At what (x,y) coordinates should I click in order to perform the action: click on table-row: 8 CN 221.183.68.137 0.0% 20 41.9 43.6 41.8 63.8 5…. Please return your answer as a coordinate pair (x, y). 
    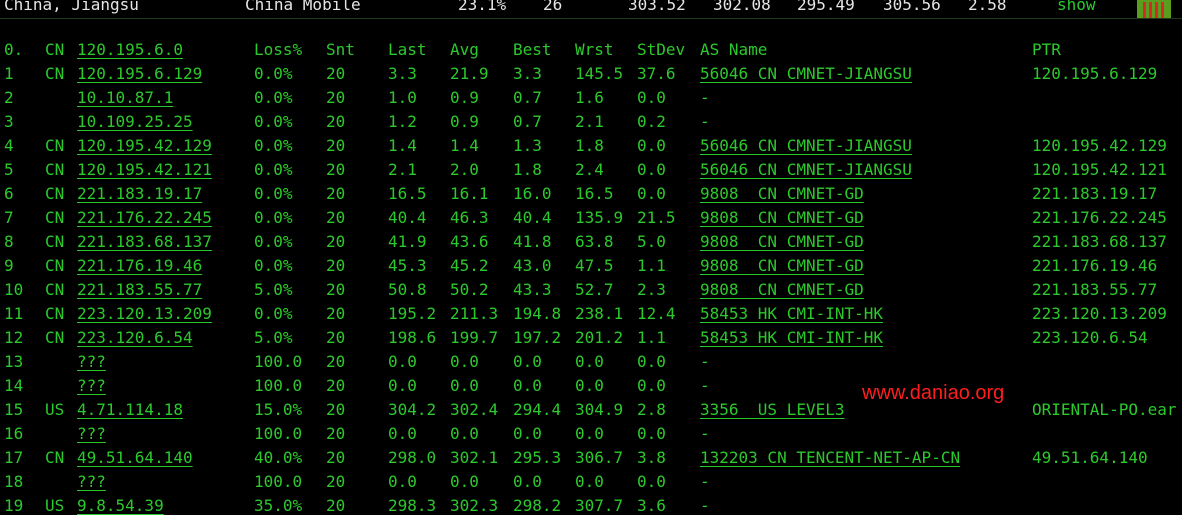
    Looking at the image, I should click on (591, 242).